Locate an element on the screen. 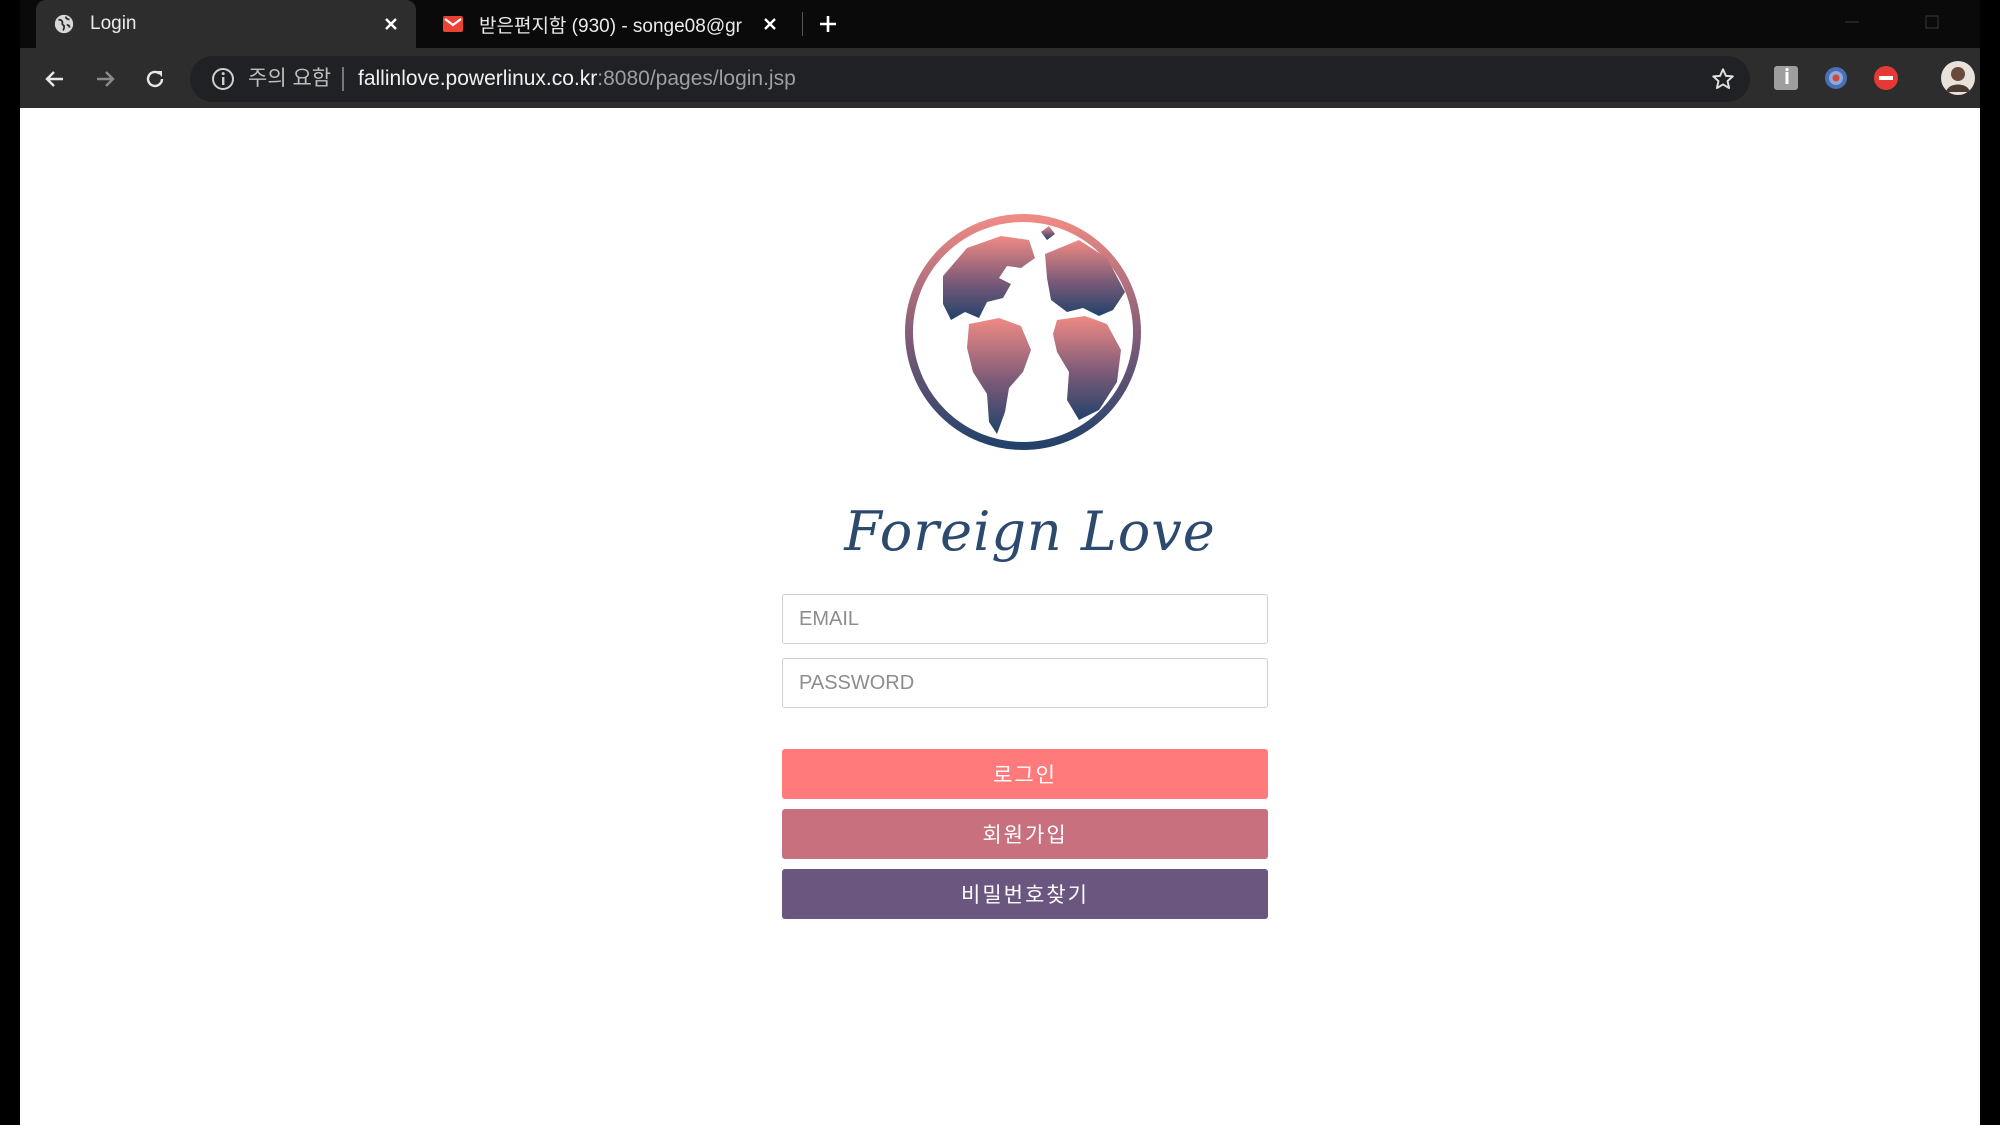  extension-tab-icon is located at coordinates (1886, 78).